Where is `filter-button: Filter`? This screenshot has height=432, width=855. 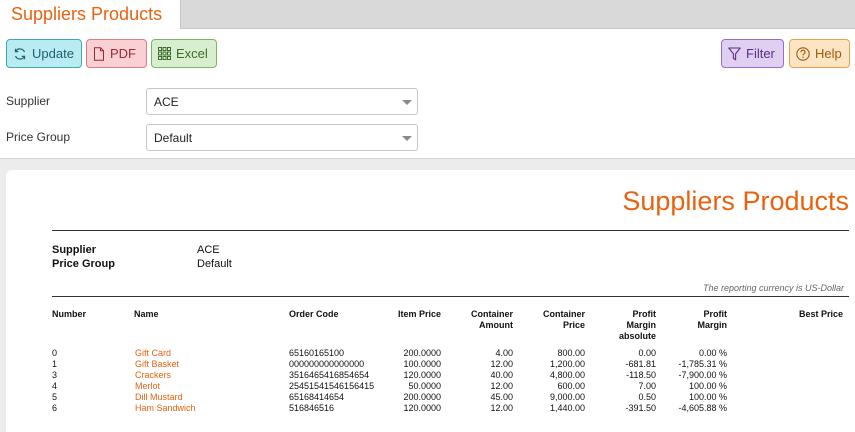 filter-button: Filter is located at coordinates (752, 53).